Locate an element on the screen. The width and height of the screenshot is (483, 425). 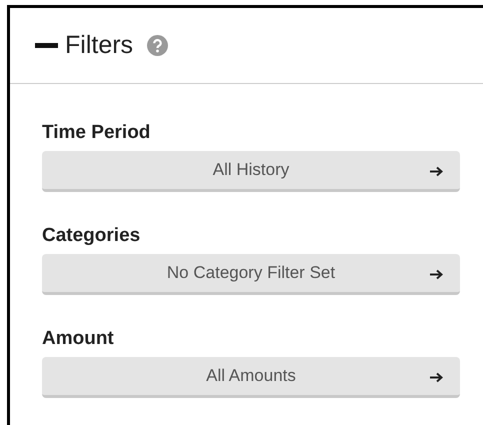
panel-title: Filters is located at coordinates (99, 45).